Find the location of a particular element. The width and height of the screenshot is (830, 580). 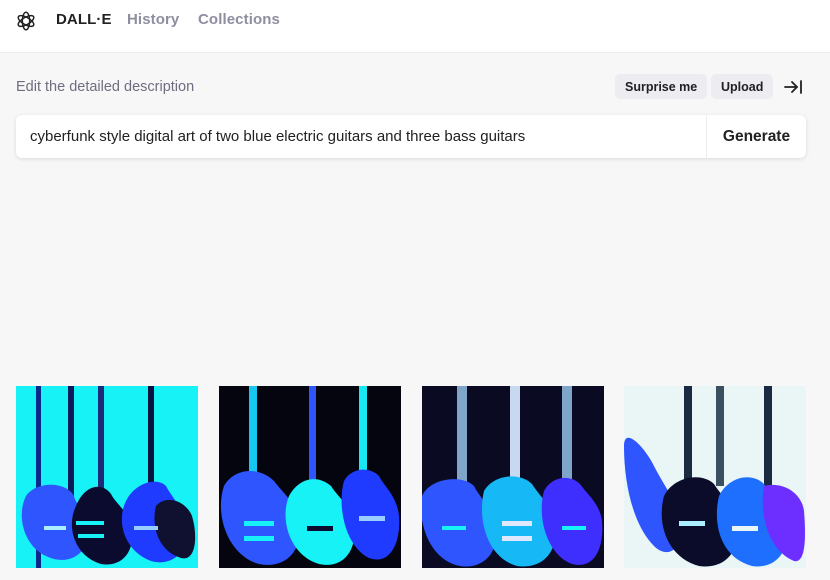

upload-button: Upload is located at coordinates (742, 86).